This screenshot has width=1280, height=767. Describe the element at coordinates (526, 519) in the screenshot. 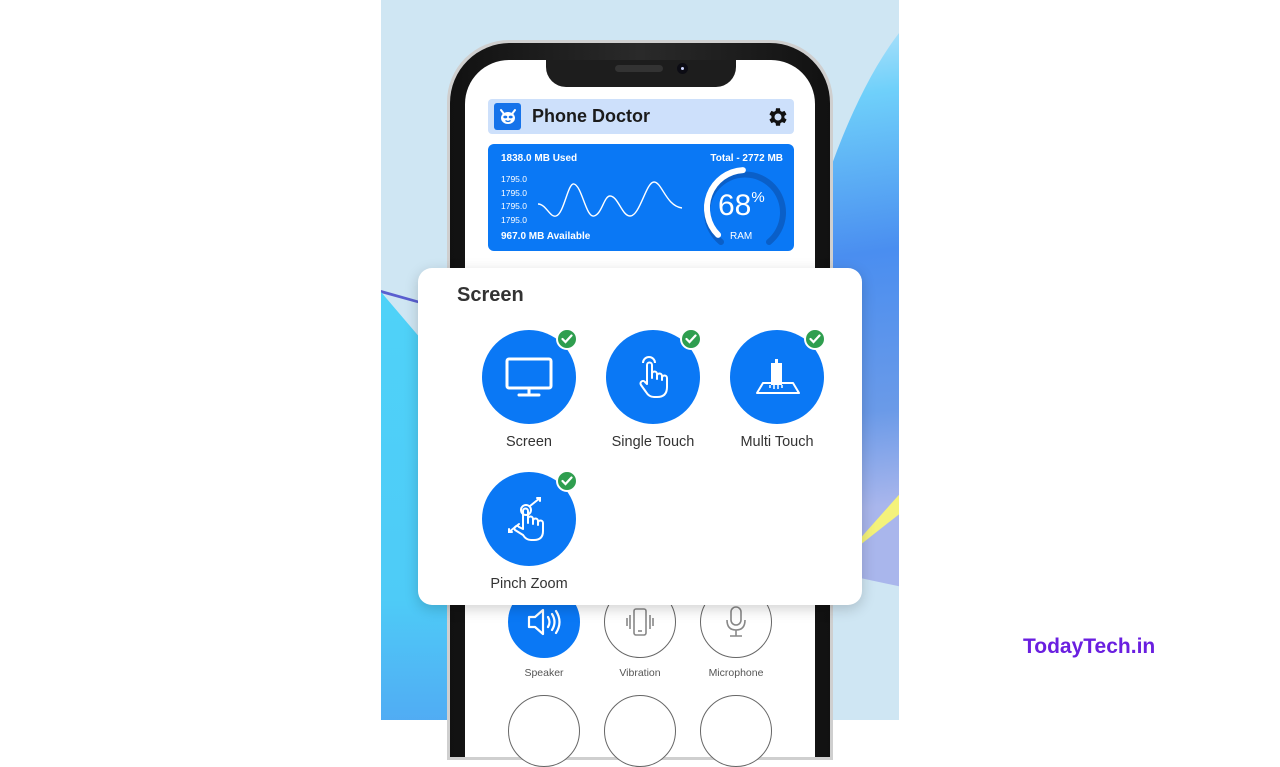

I see `pinch-zoom-icon` at that location.